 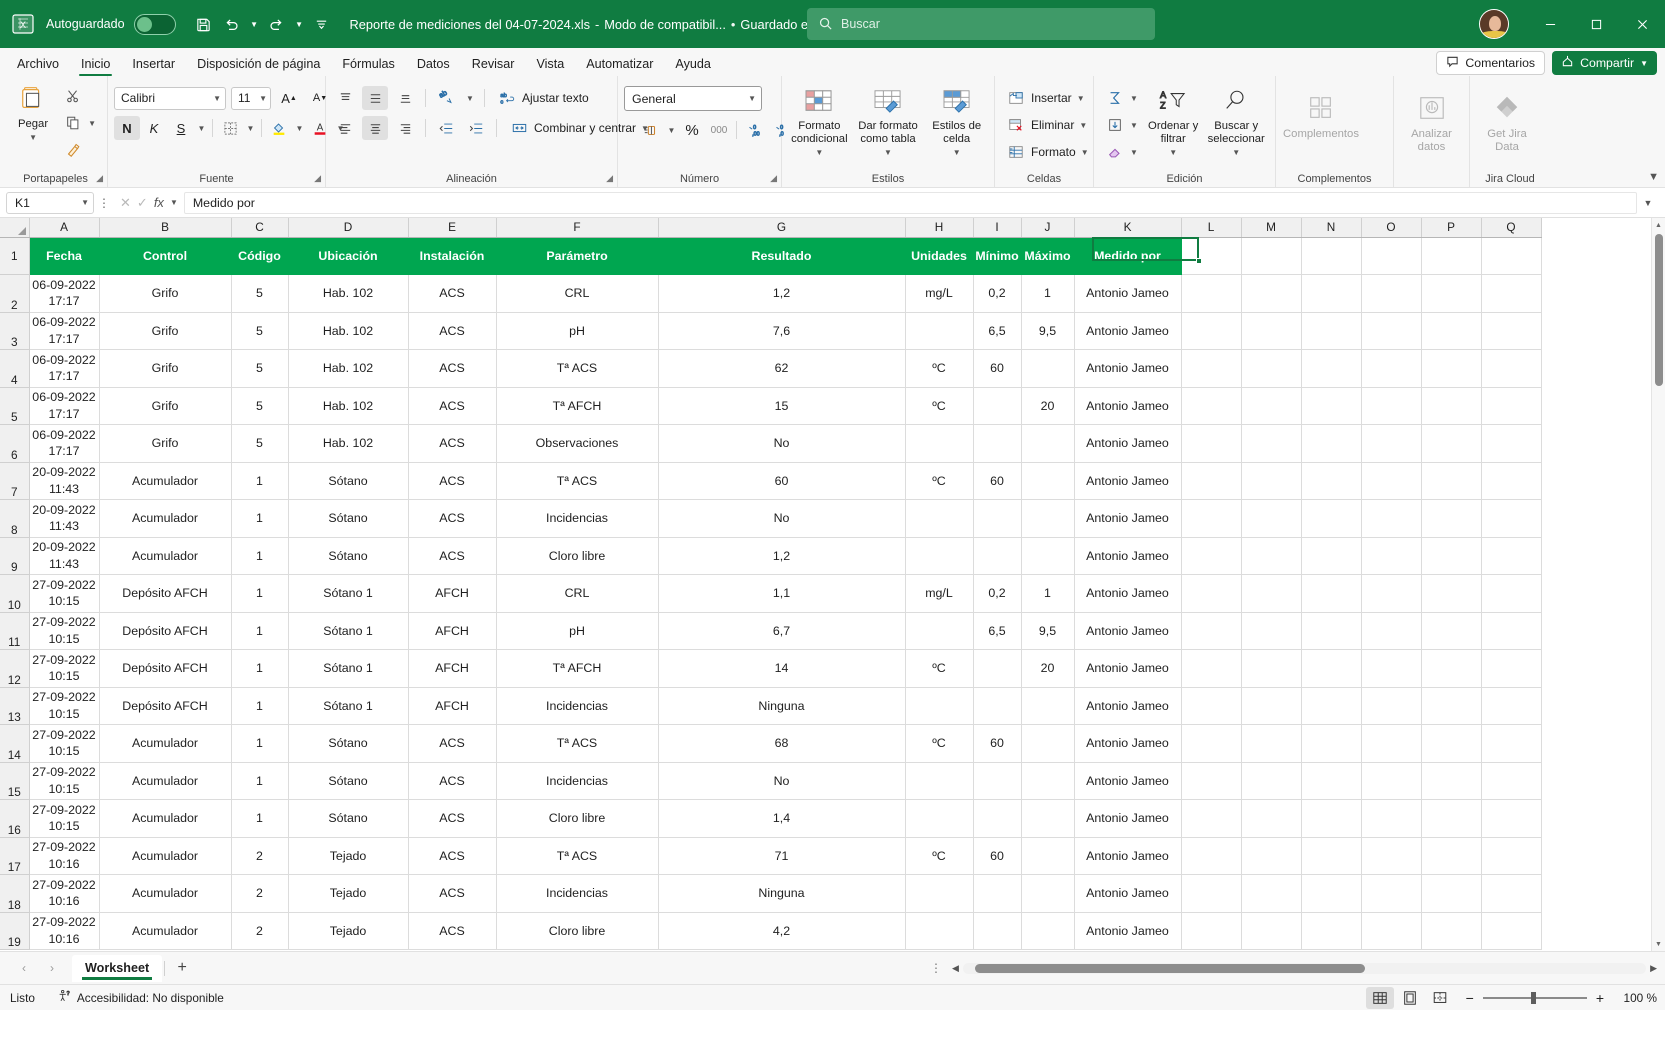 I want to click on row-header-3: 3, so click(x=15, y=331).